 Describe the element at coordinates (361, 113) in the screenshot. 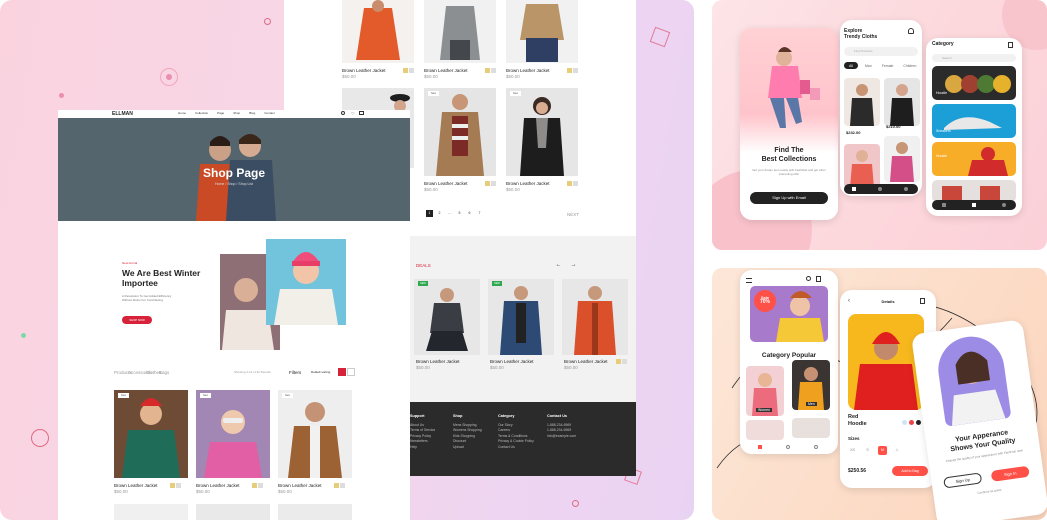

I see `cart-icon` at that location.